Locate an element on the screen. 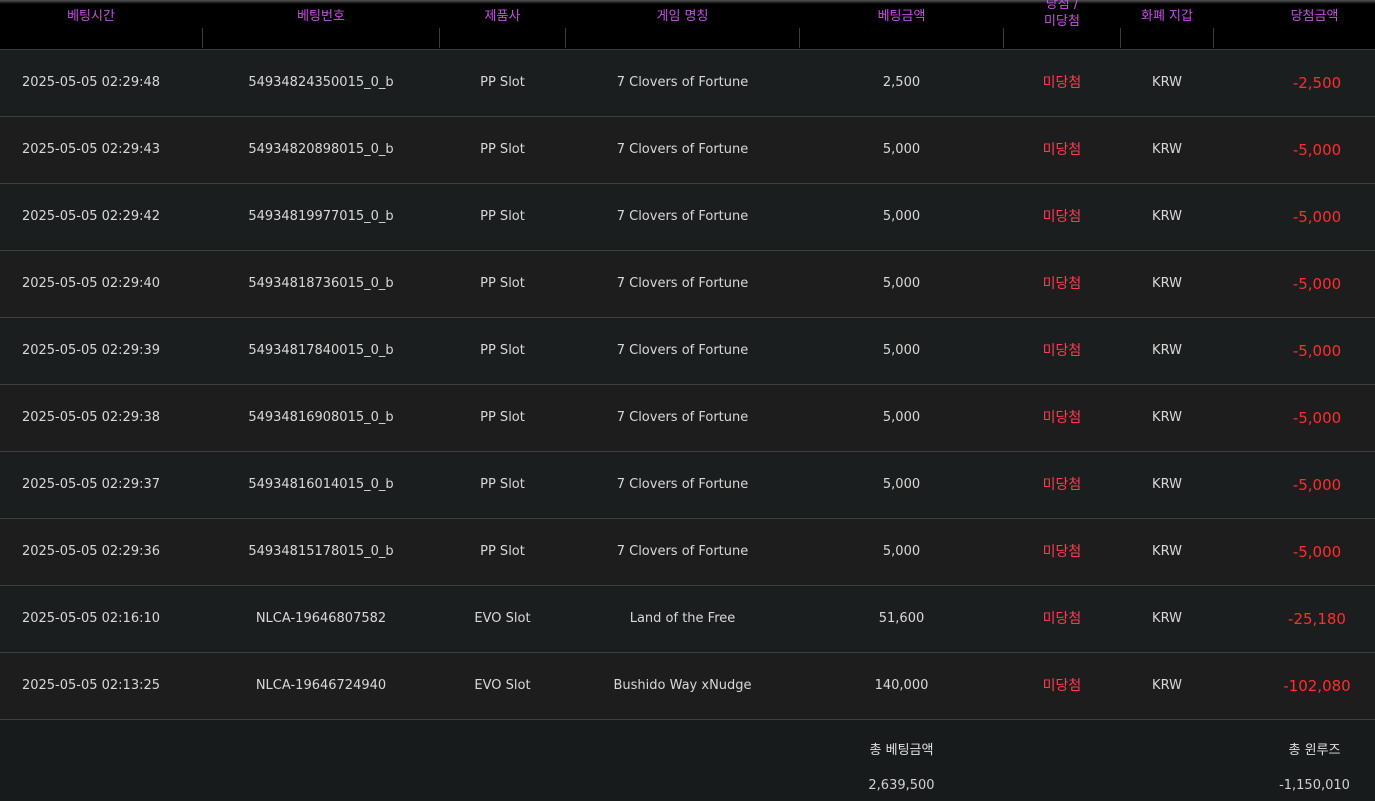  cell-bet-time: 2025-05-05 02:29:36 is located at coordinates (91, 551).